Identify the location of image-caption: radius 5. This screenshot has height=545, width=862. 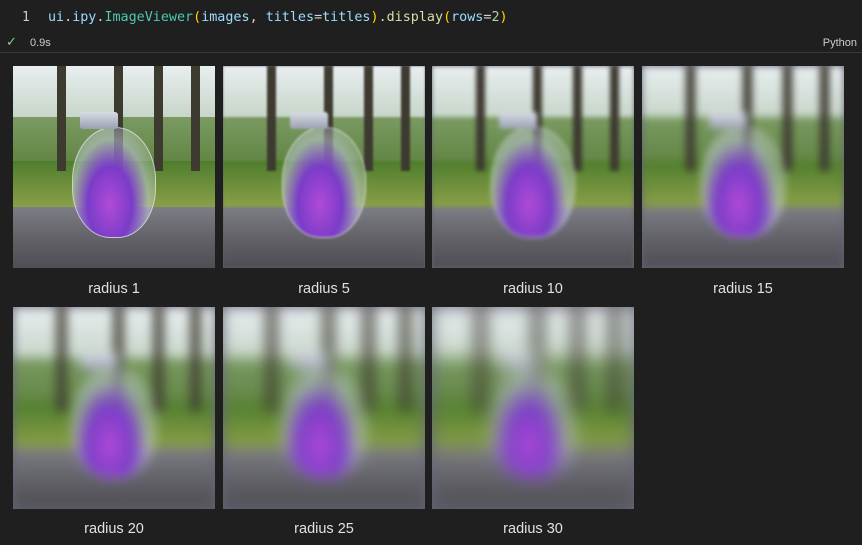
(324, 289).